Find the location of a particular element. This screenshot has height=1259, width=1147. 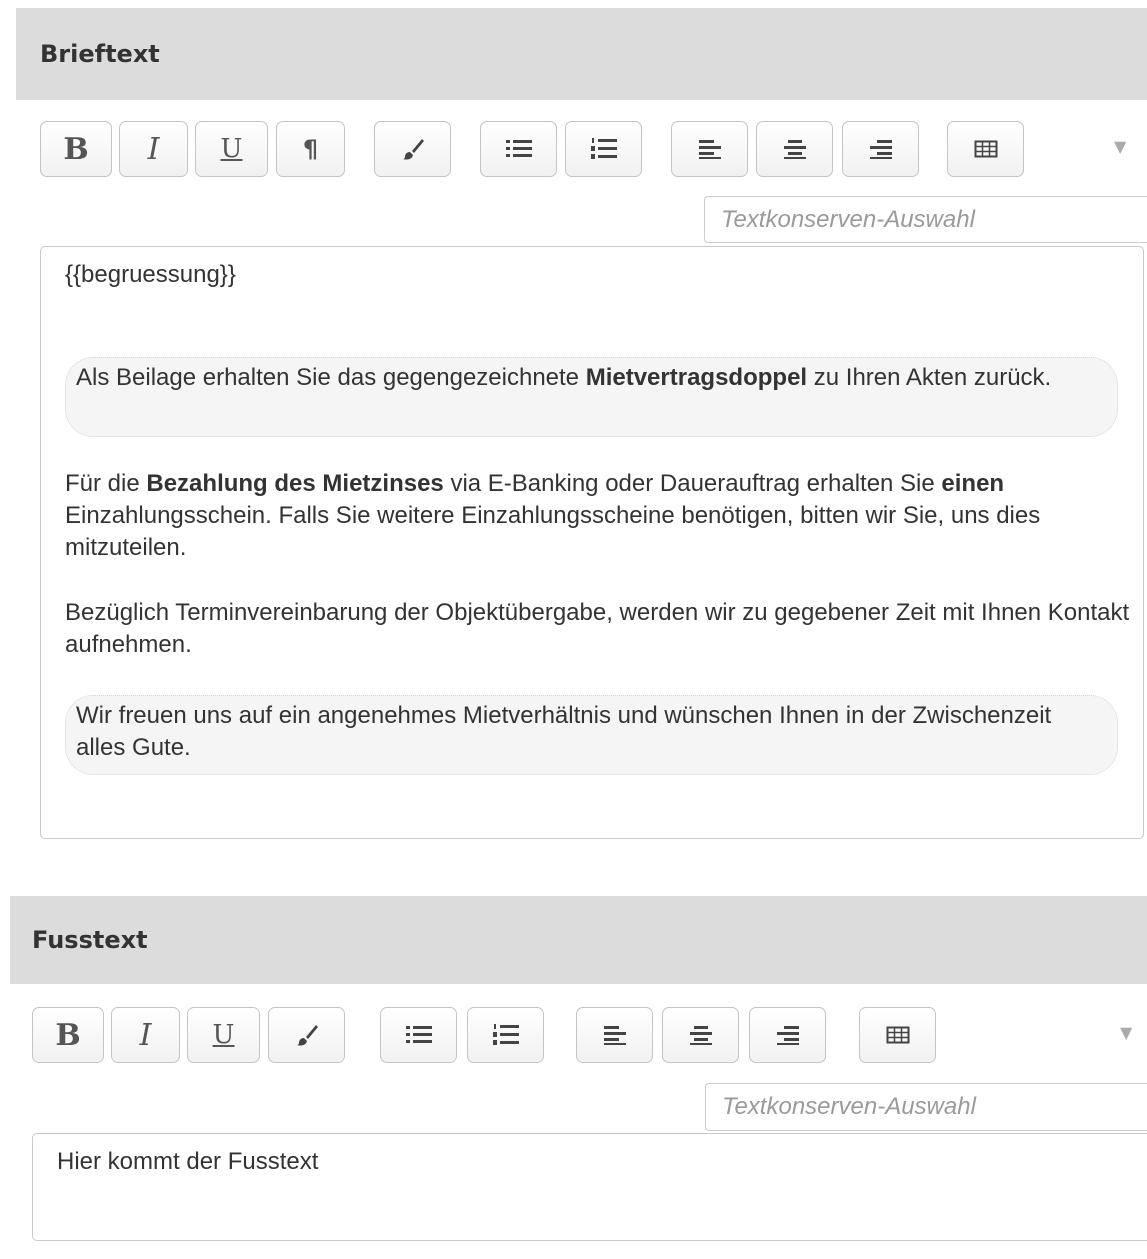

paragraph-button: ¶ is located at coordinates (310, 149).